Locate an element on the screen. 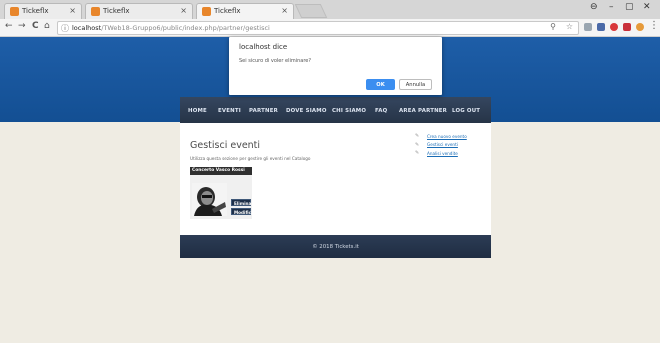 The image size is (660, 343). page-title: Gestisci eventi is located at coordinates (225, 145).